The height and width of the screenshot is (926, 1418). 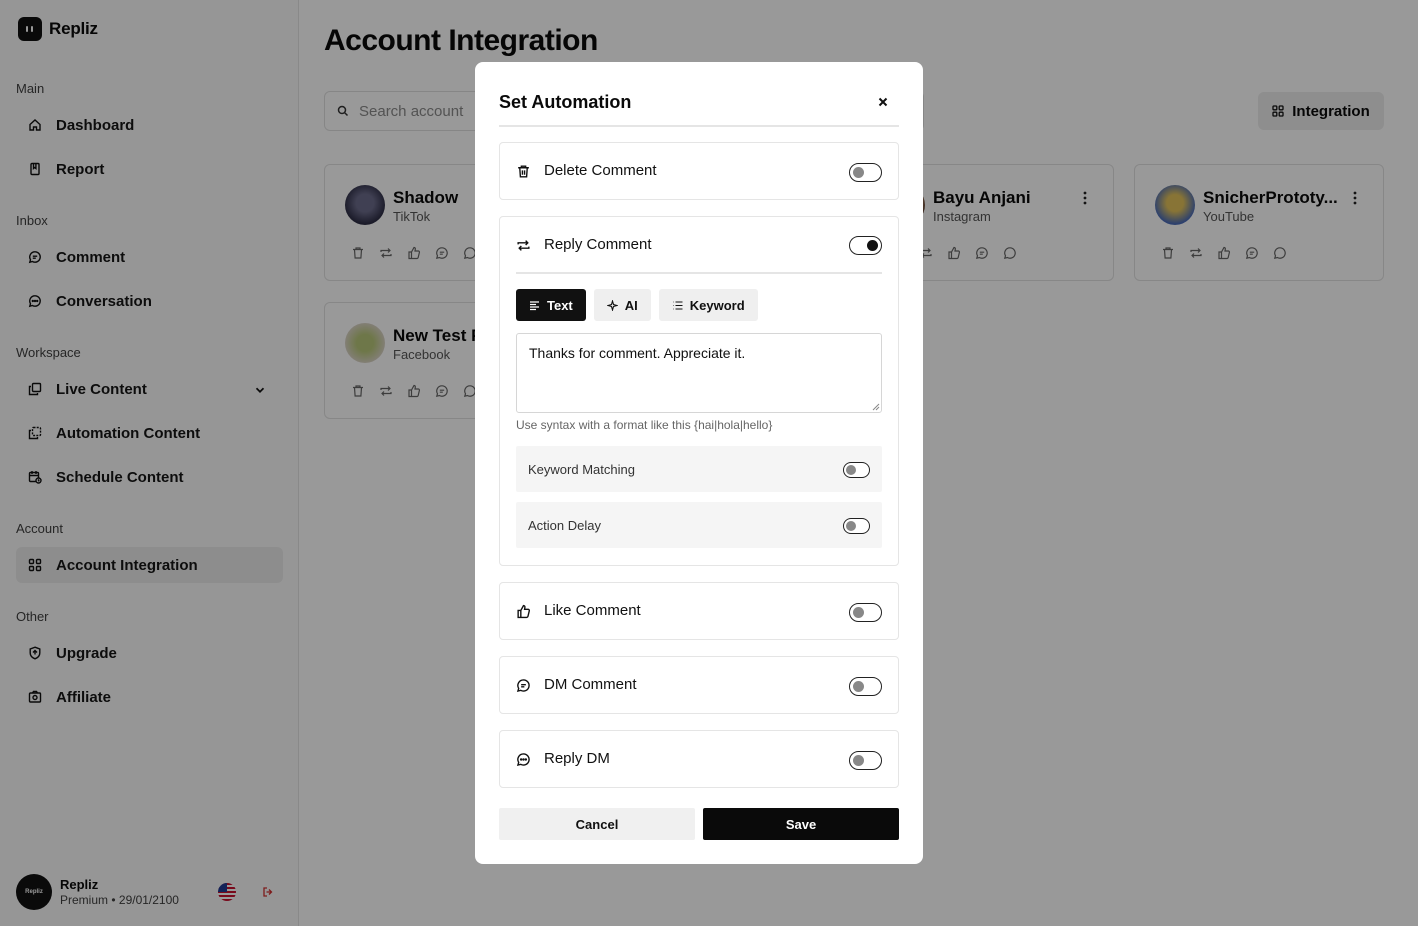 What do you see at coordinates (801, 824) in the screenshot?
I see `save-button: Save` at bounding box center [801, 824].